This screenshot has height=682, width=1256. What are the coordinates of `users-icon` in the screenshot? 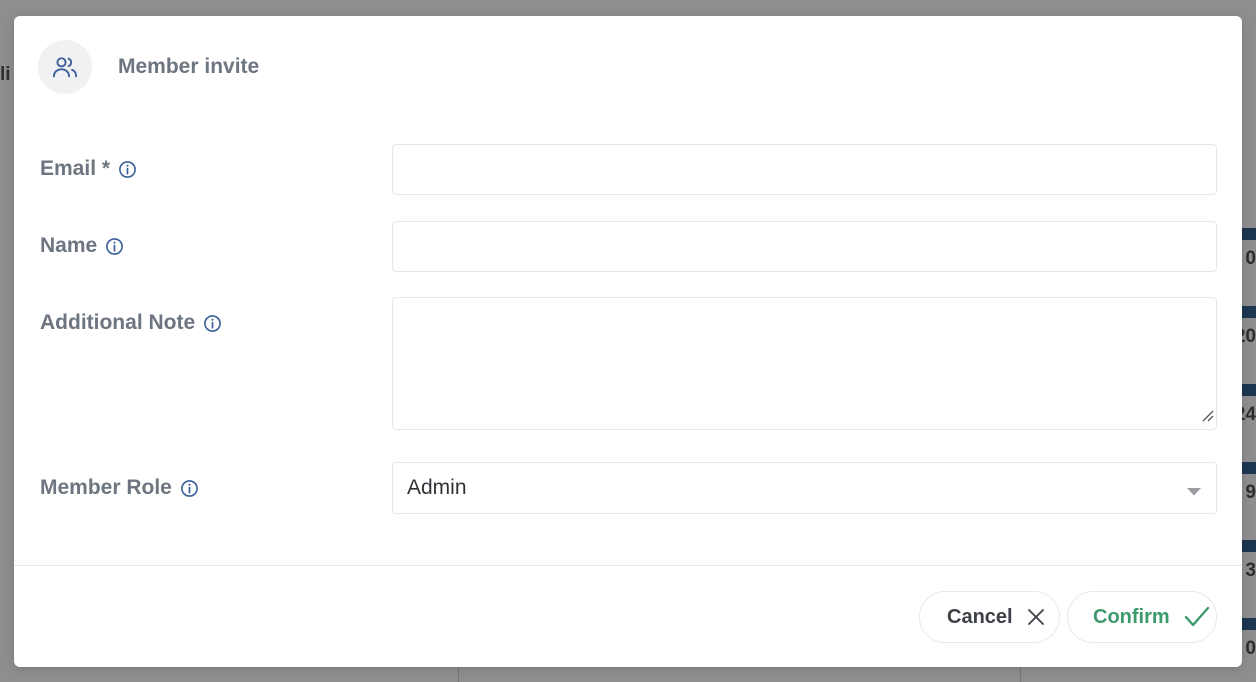 It's located at (65, 67).